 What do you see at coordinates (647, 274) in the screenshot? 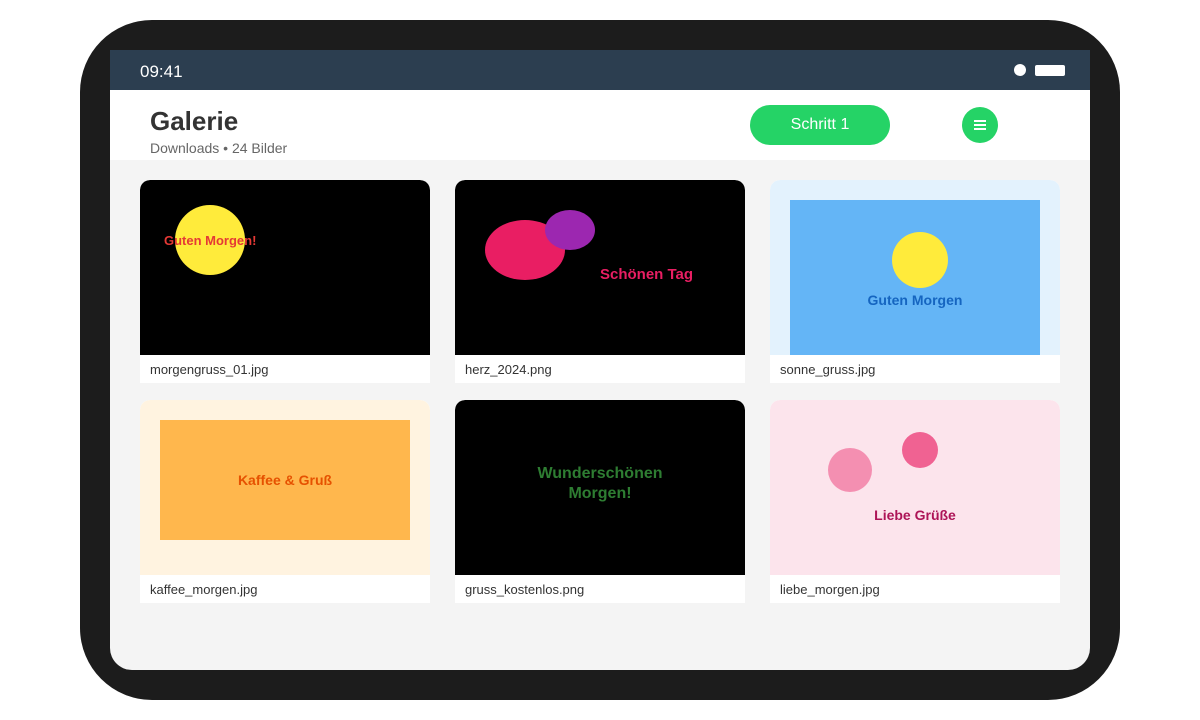
I see `thumbnail-text: Schönen Tag` at bounding box center [647, 274].